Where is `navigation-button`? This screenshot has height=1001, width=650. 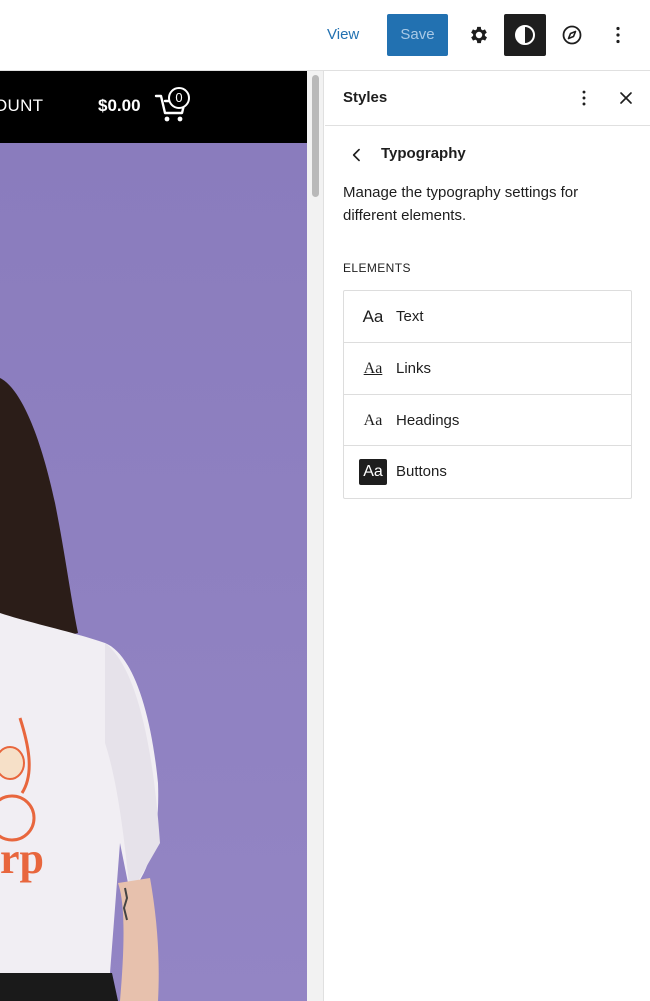
navigation-button is located at coordinates (572, 35).